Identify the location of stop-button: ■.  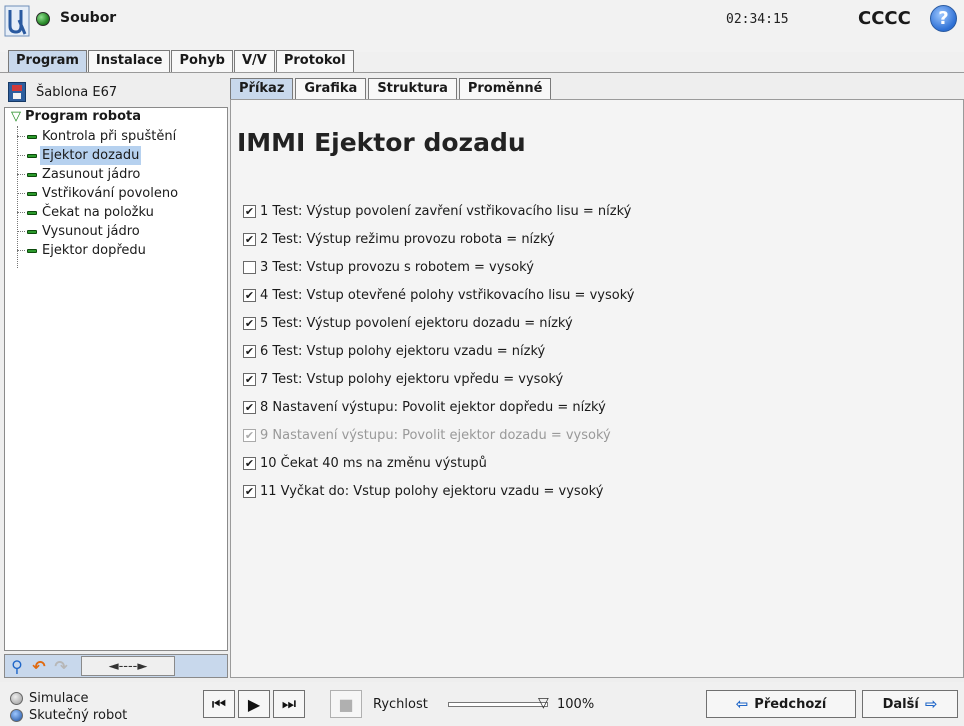
(346, 704).